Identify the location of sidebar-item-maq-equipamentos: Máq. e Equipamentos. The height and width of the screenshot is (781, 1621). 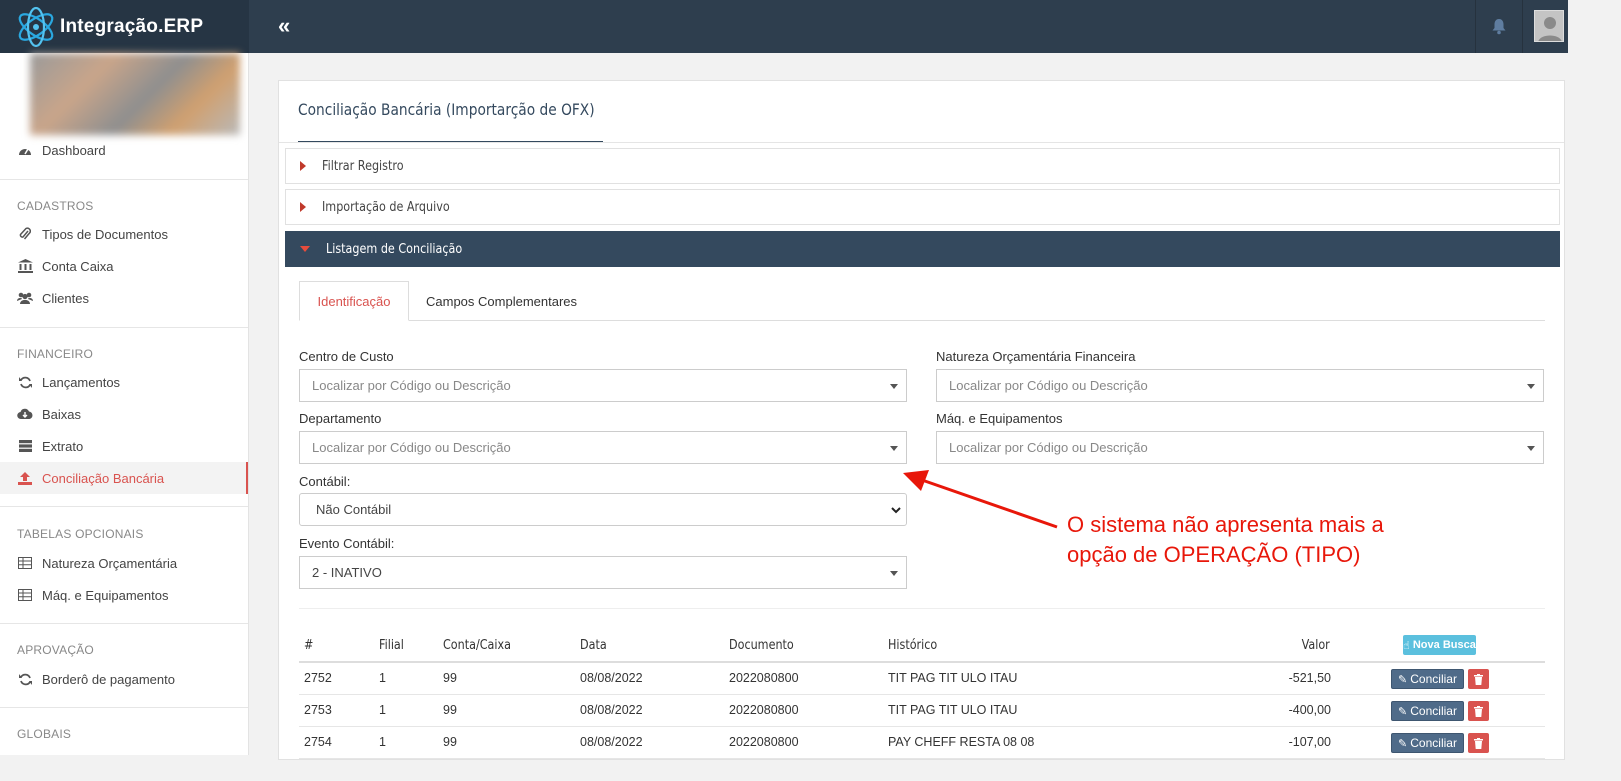
(124, 595).